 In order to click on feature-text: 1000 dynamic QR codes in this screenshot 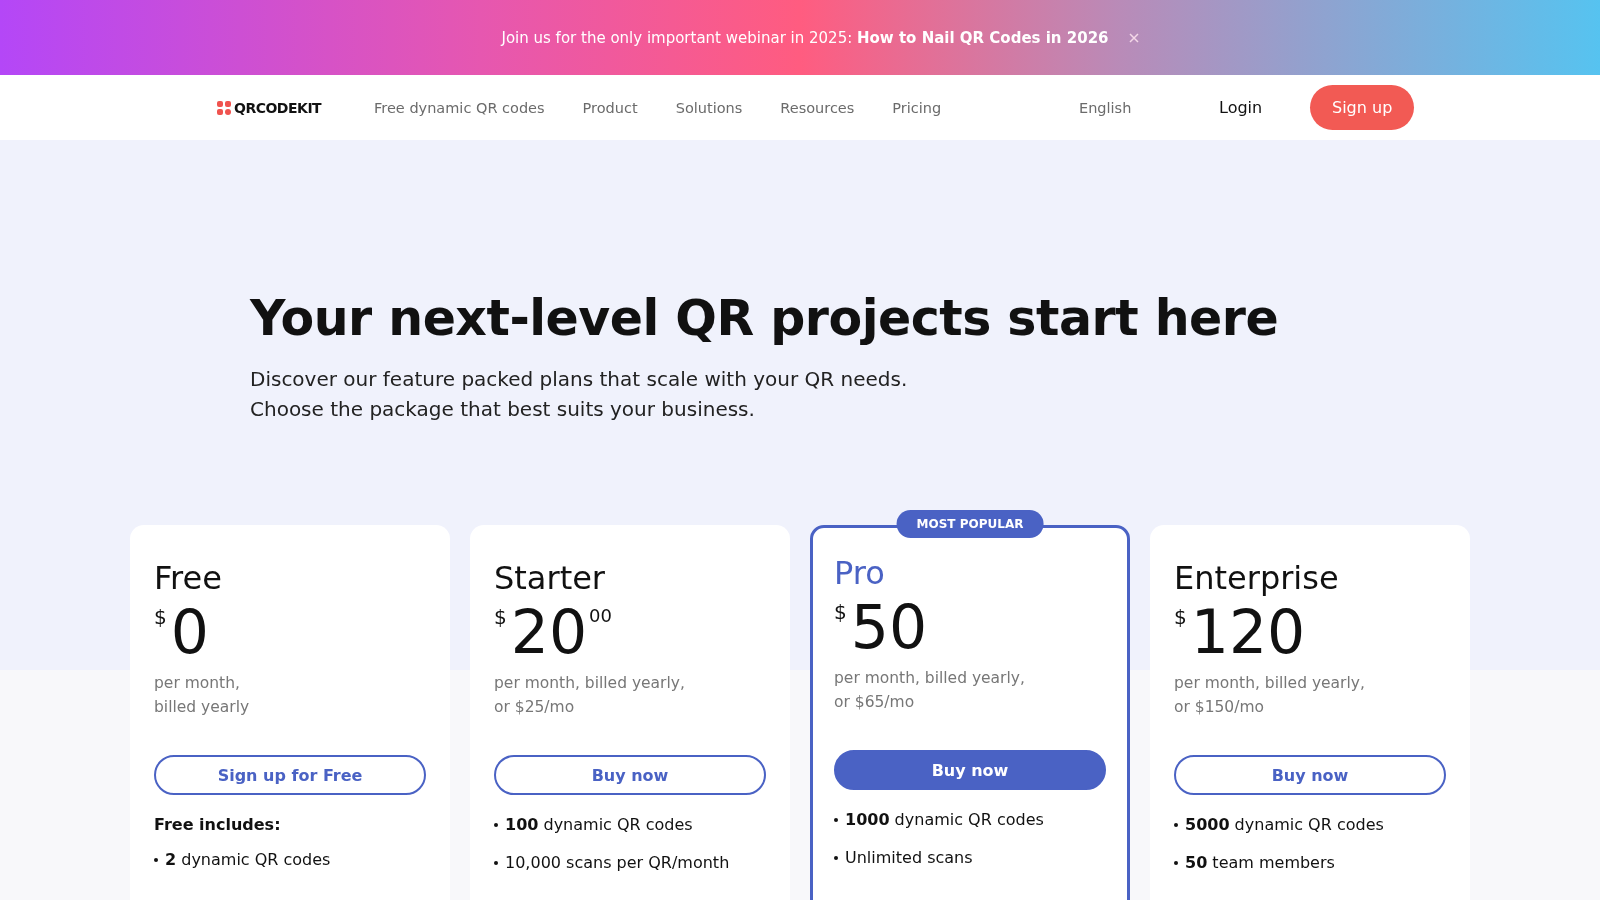, I will do `click(944, 819)`.